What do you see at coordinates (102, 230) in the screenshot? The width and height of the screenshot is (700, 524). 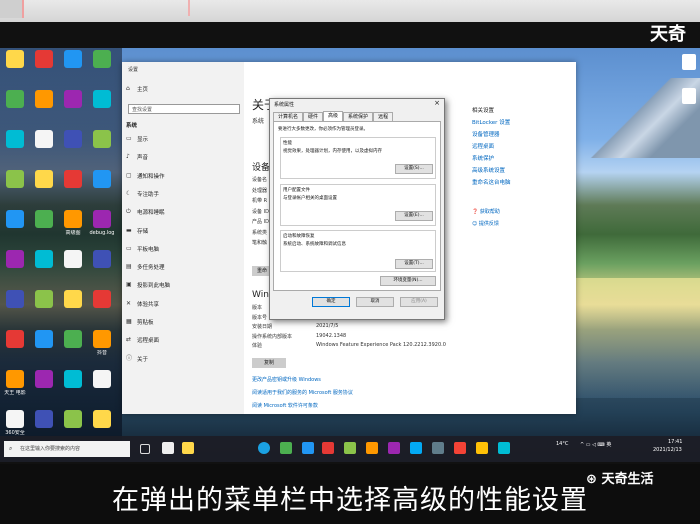 I see `desktop-icon: debug.log` at bounding box center [102, 230].